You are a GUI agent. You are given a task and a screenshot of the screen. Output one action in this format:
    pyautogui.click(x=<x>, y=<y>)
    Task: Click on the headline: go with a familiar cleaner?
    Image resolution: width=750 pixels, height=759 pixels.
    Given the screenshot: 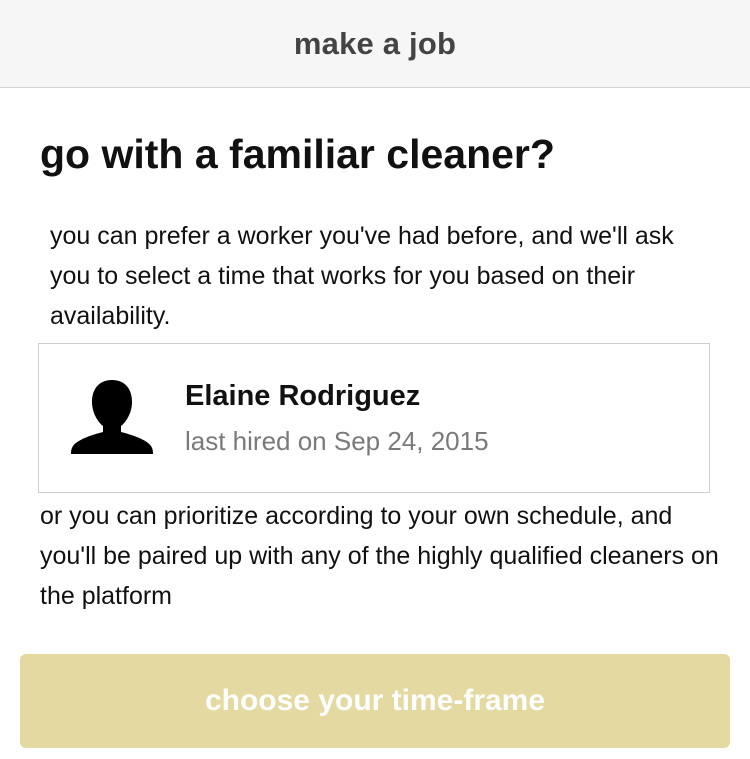 What is the action you would take?
    pyautogui.click(x=297, y=154)
    